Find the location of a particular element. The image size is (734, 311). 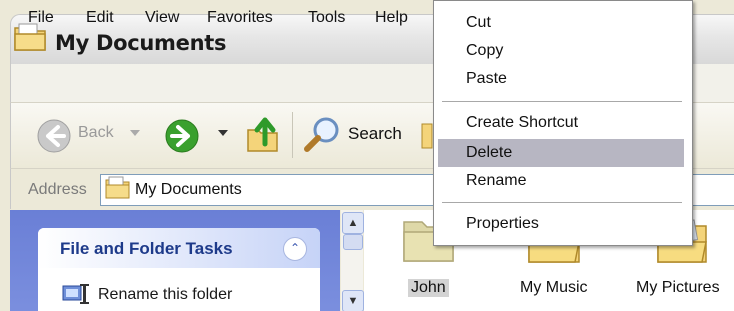

forward-dropdown-icon is located at coordinates (223, 133).